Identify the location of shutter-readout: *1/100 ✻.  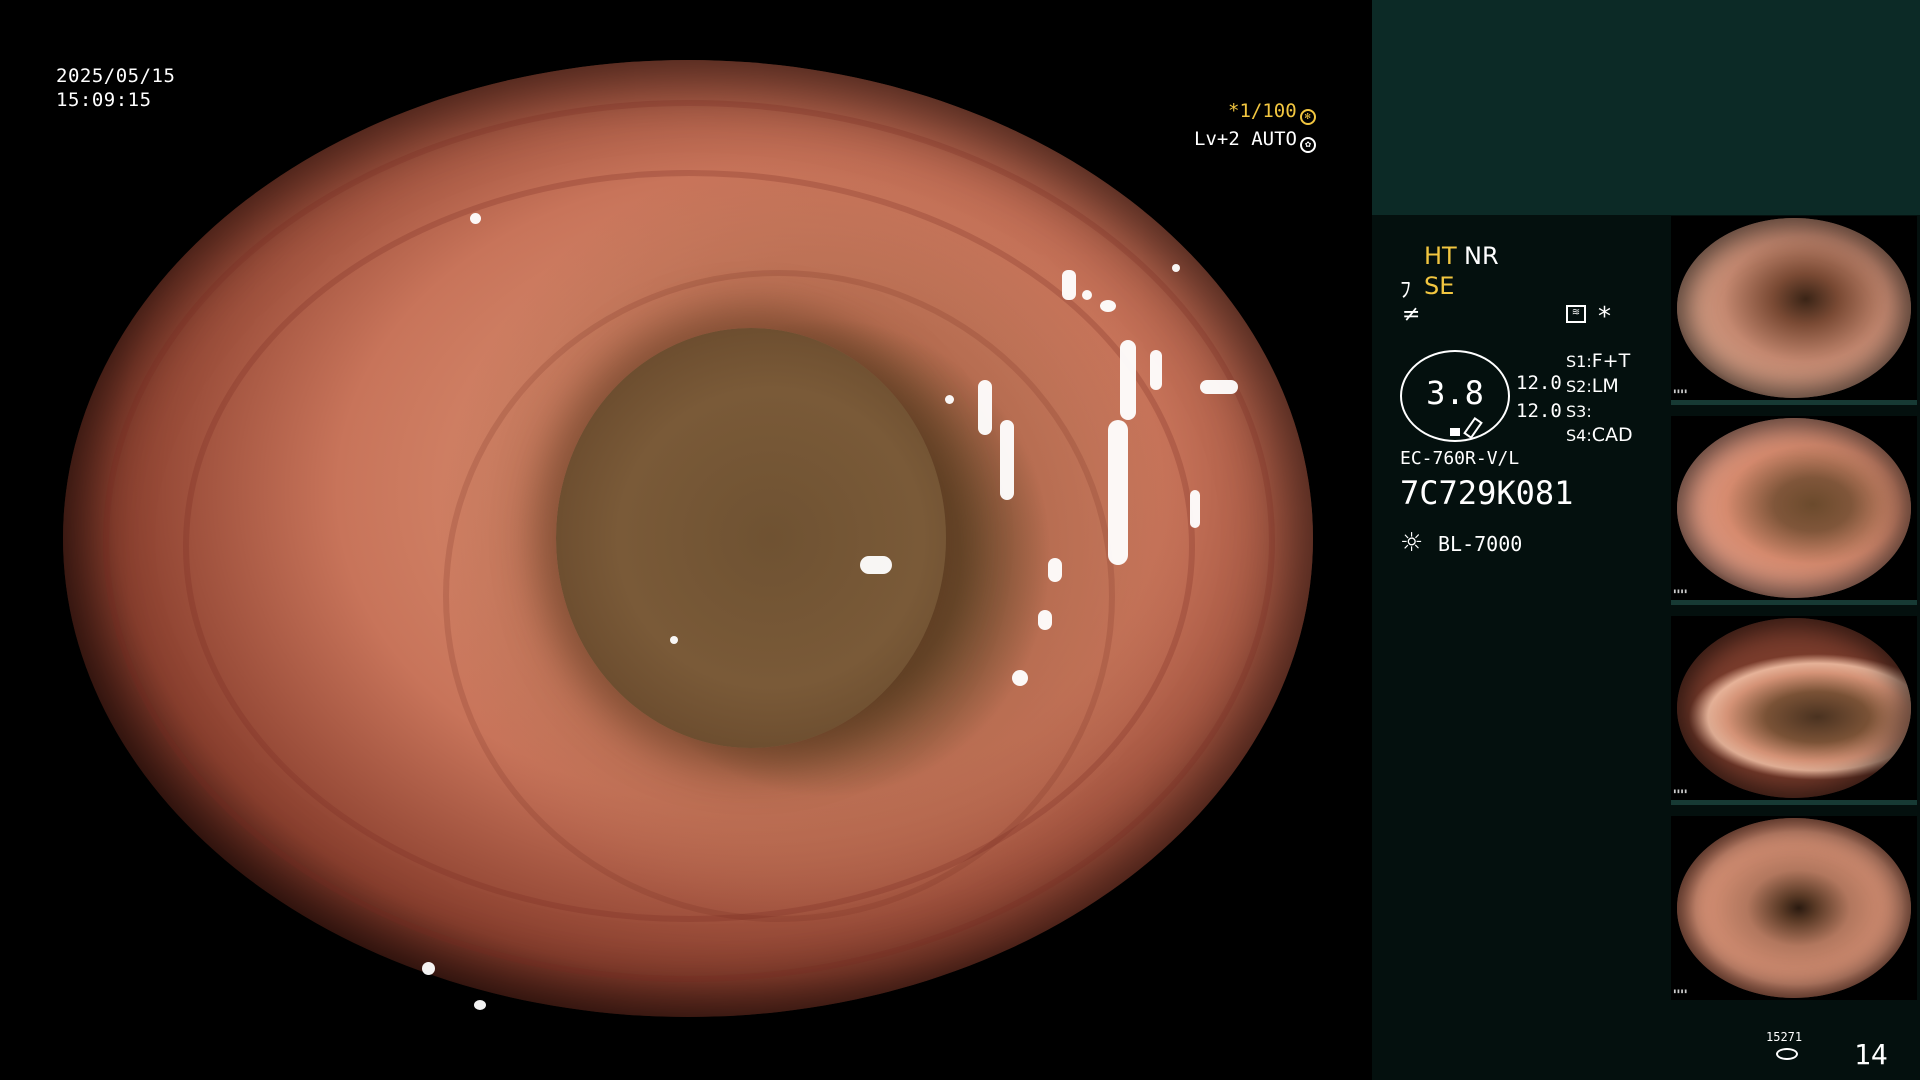
(1300, 112).